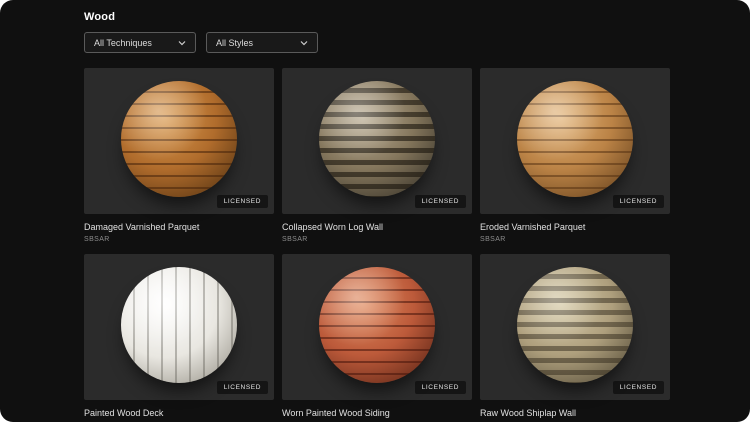 This screenshot has width=750, height=422. What do you see at coordinates (123, 42) in the screenshot?
I see `techniques-dropdown-label: All Techniques` at bounding box center [123, 42].